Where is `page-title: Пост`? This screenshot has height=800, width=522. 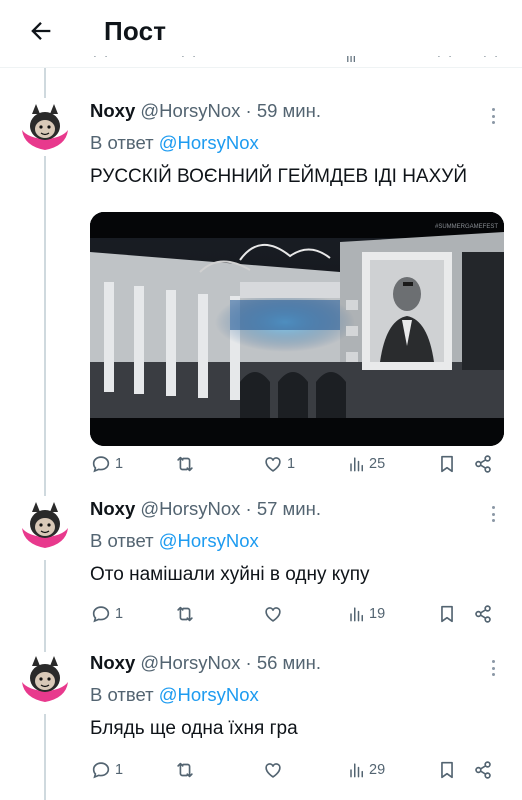 page-title: Пост is located at coordinates (135, 31).